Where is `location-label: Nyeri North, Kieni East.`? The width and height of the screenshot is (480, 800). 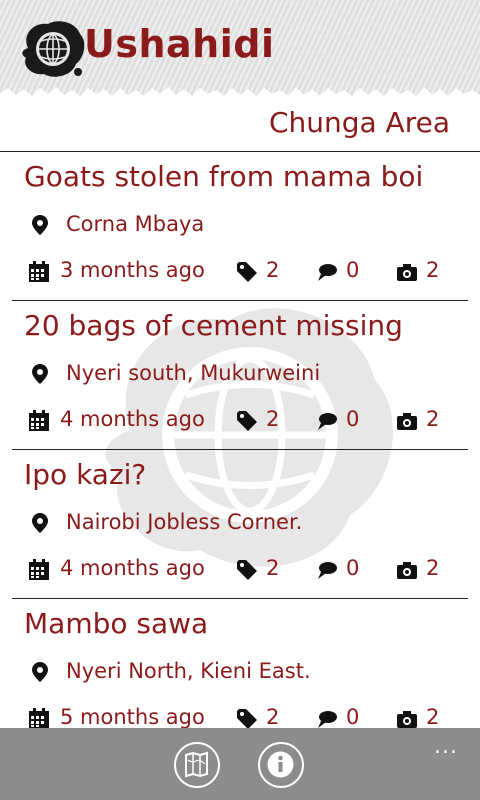 location-label: Nyeri North, Kieni East. is located at coordinates (188, 671).